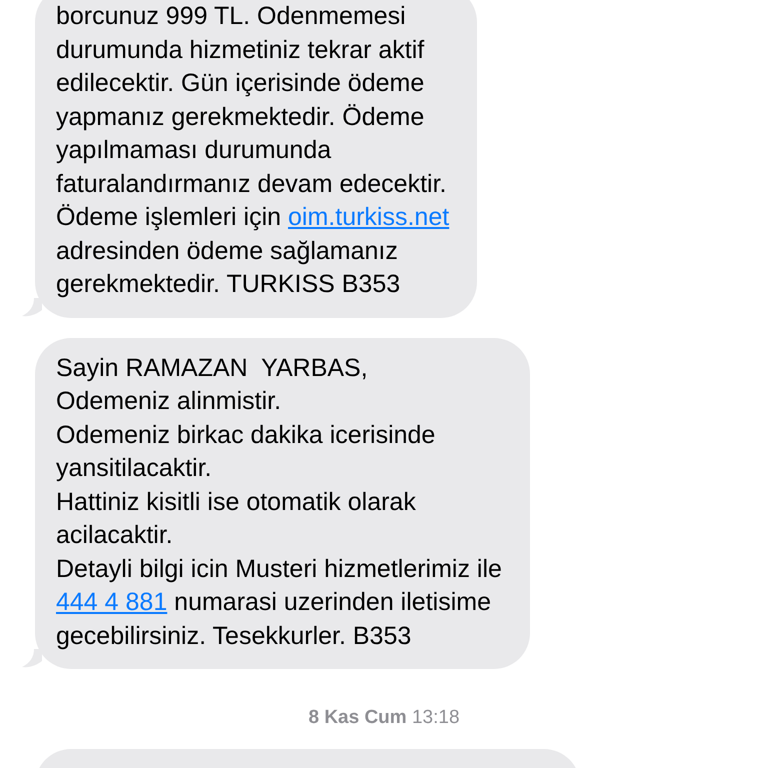 The height and width of the screenshot is (768, 768). I want to click on message-timestamp: 8 Kas Cum 13:18, so click(384, 718).